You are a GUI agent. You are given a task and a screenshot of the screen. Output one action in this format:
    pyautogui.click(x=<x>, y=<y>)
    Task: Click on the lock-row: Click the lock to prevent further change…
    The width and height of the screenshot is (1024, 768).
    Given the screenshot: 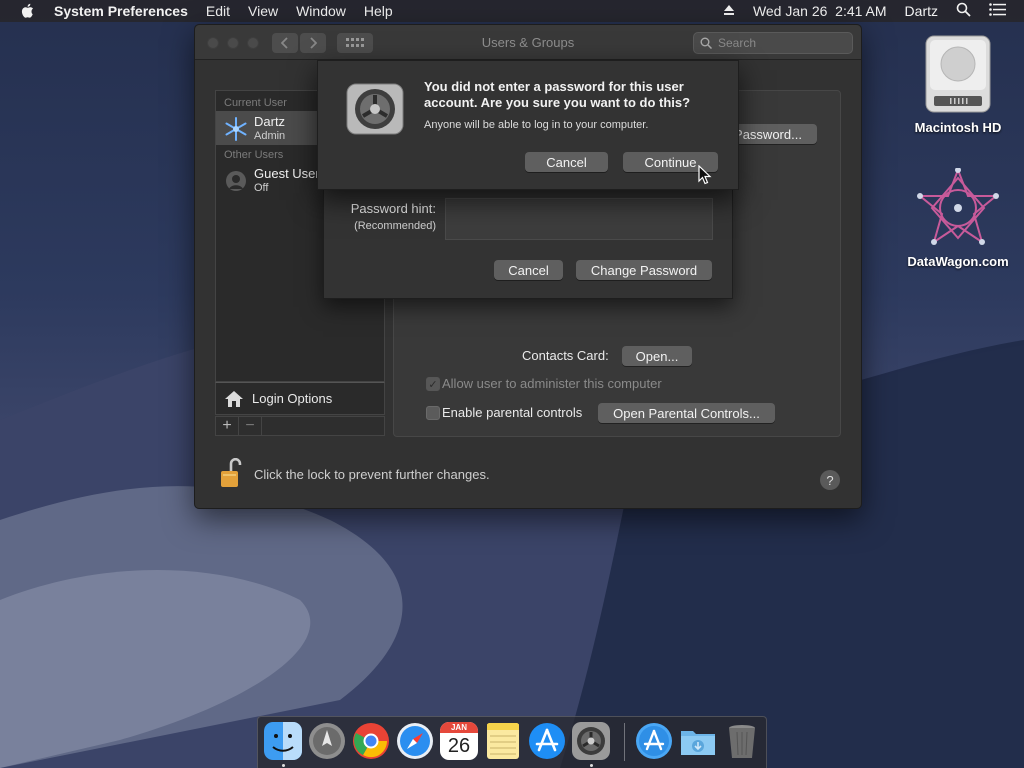 What is the action you would take?
    pyautogui.click(x=355, y=474)
    